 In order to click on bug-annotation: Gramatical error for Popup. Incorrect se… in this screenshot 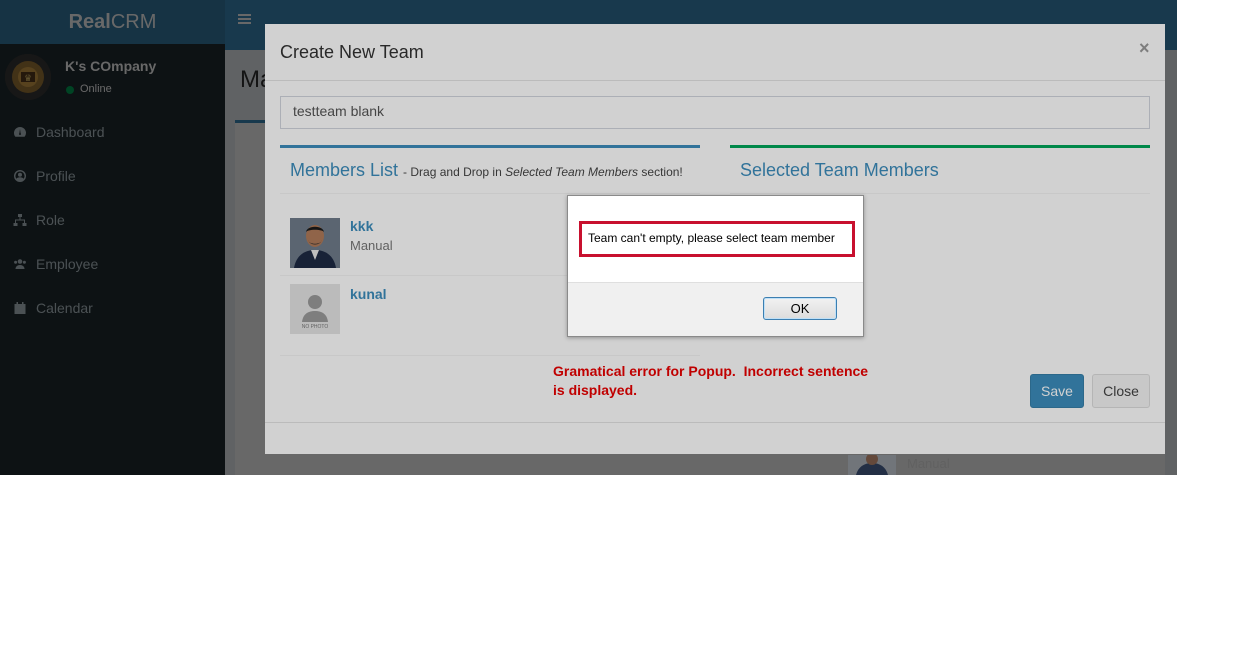, I will do `click(723, 381)`.